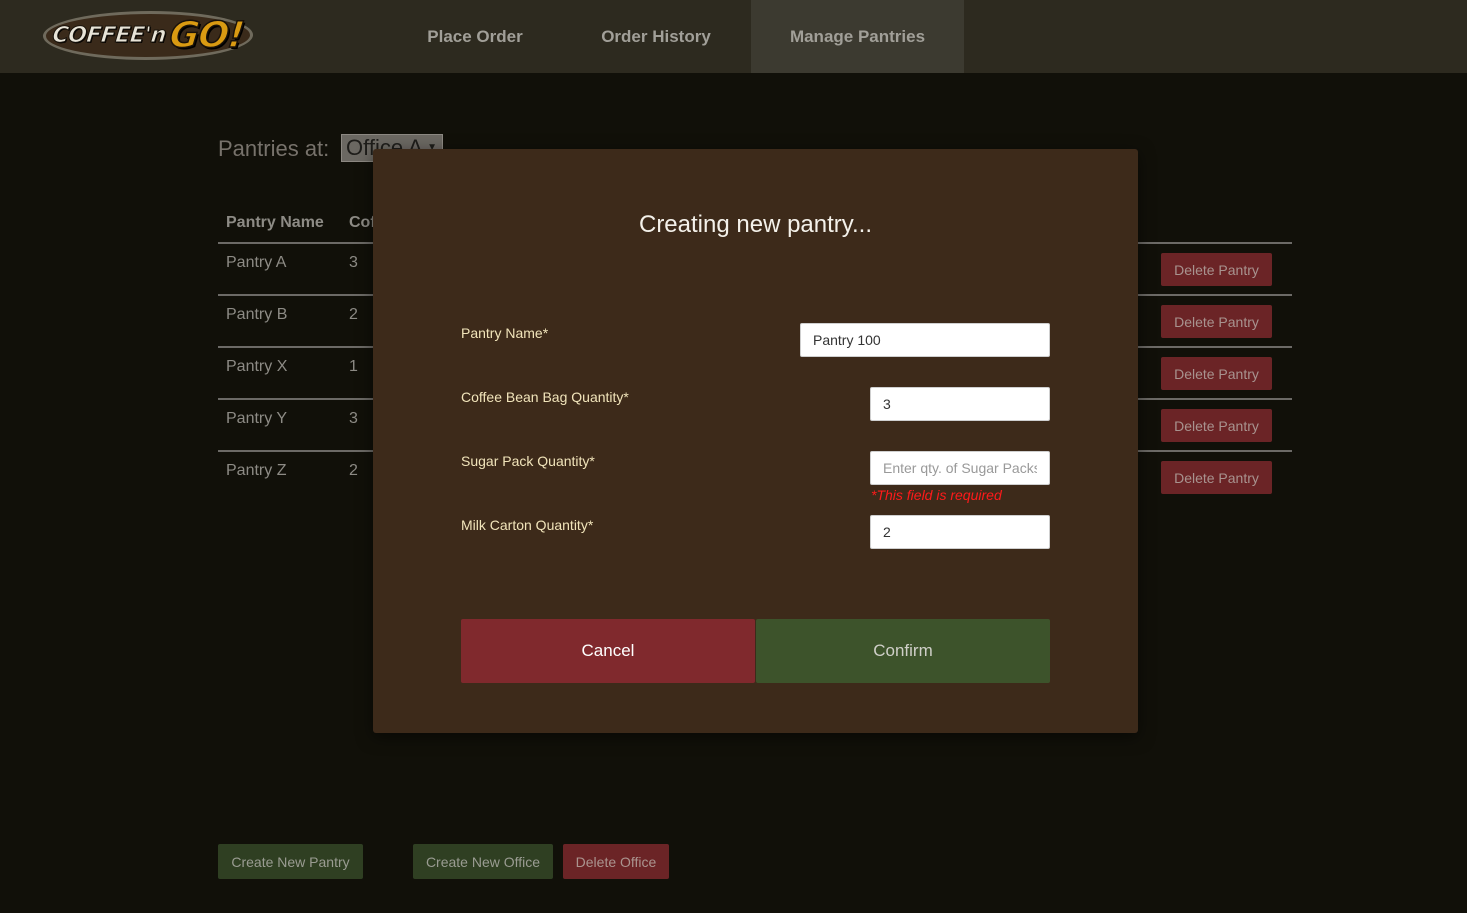 The image size is (1467, 913). Describe the element at coordinates (925, 340) in the screenshot. I see `pantry-name-input` at that location.